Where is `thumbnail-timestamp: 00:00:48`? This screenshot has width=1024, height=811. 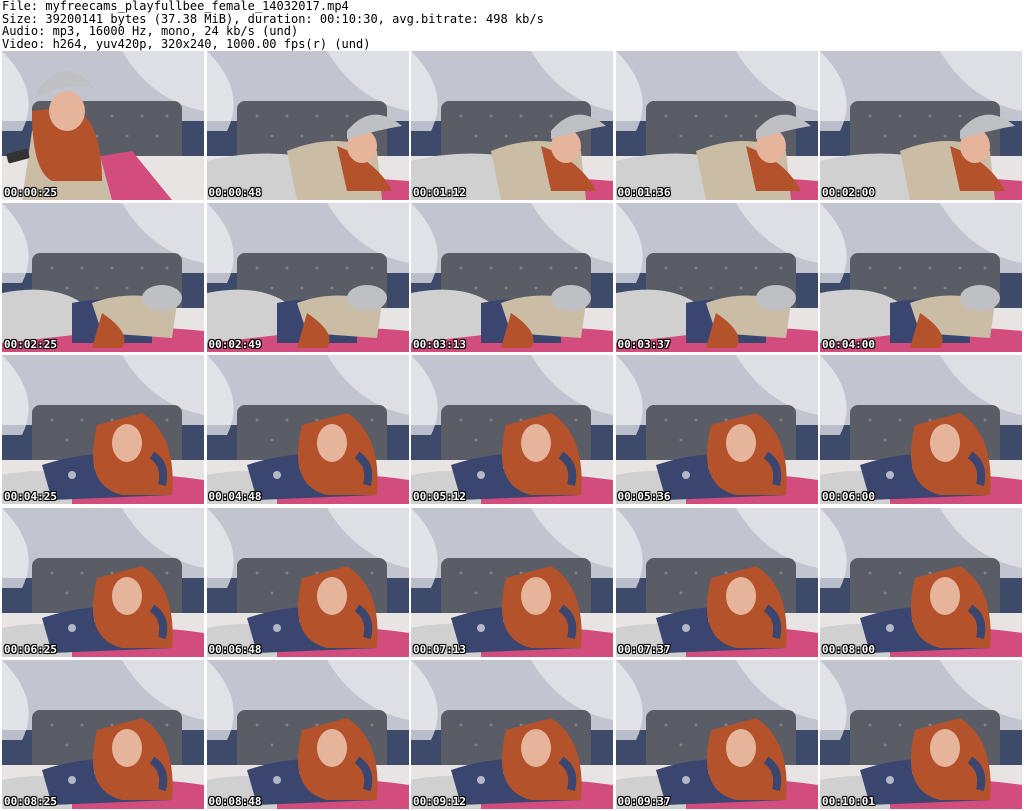 thumbnail-timestamp: 00:00:48 is located at coordinates (235, 192).